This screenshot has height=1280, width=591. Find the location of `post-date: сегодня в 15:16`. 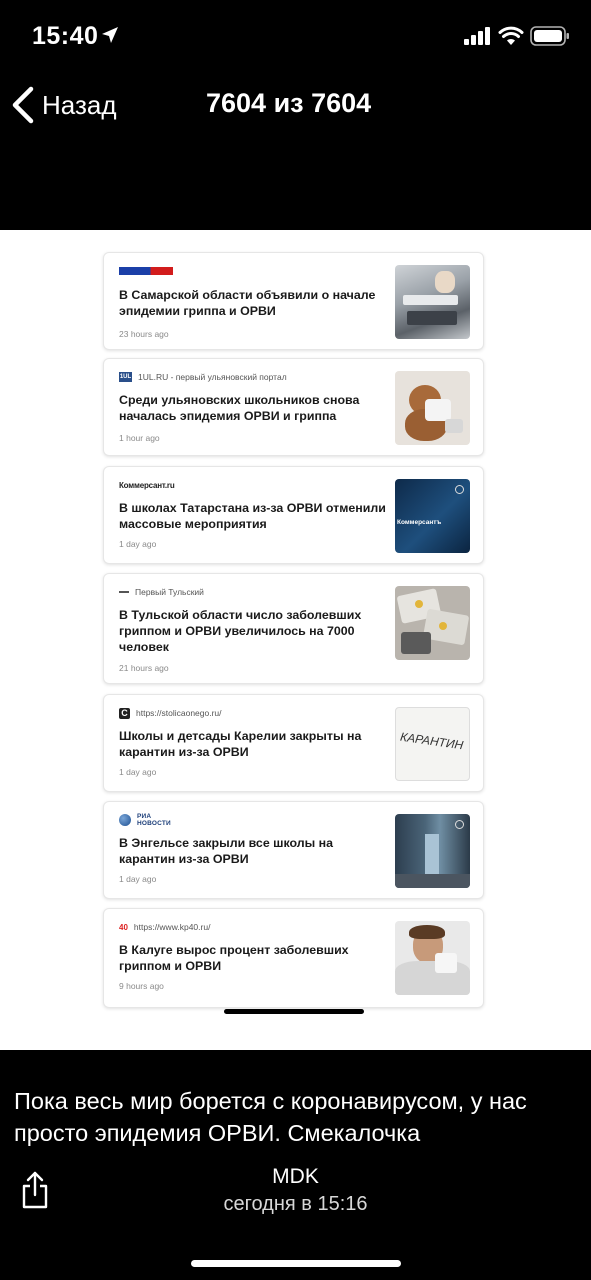

post-date: сегодня в 15:16 is located at coordinates (295, 1204).